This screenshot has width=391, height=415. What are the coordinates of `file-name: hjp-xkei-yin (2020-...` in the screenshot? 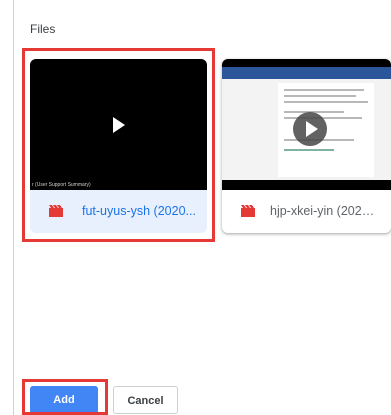 It's located at (325, 211).